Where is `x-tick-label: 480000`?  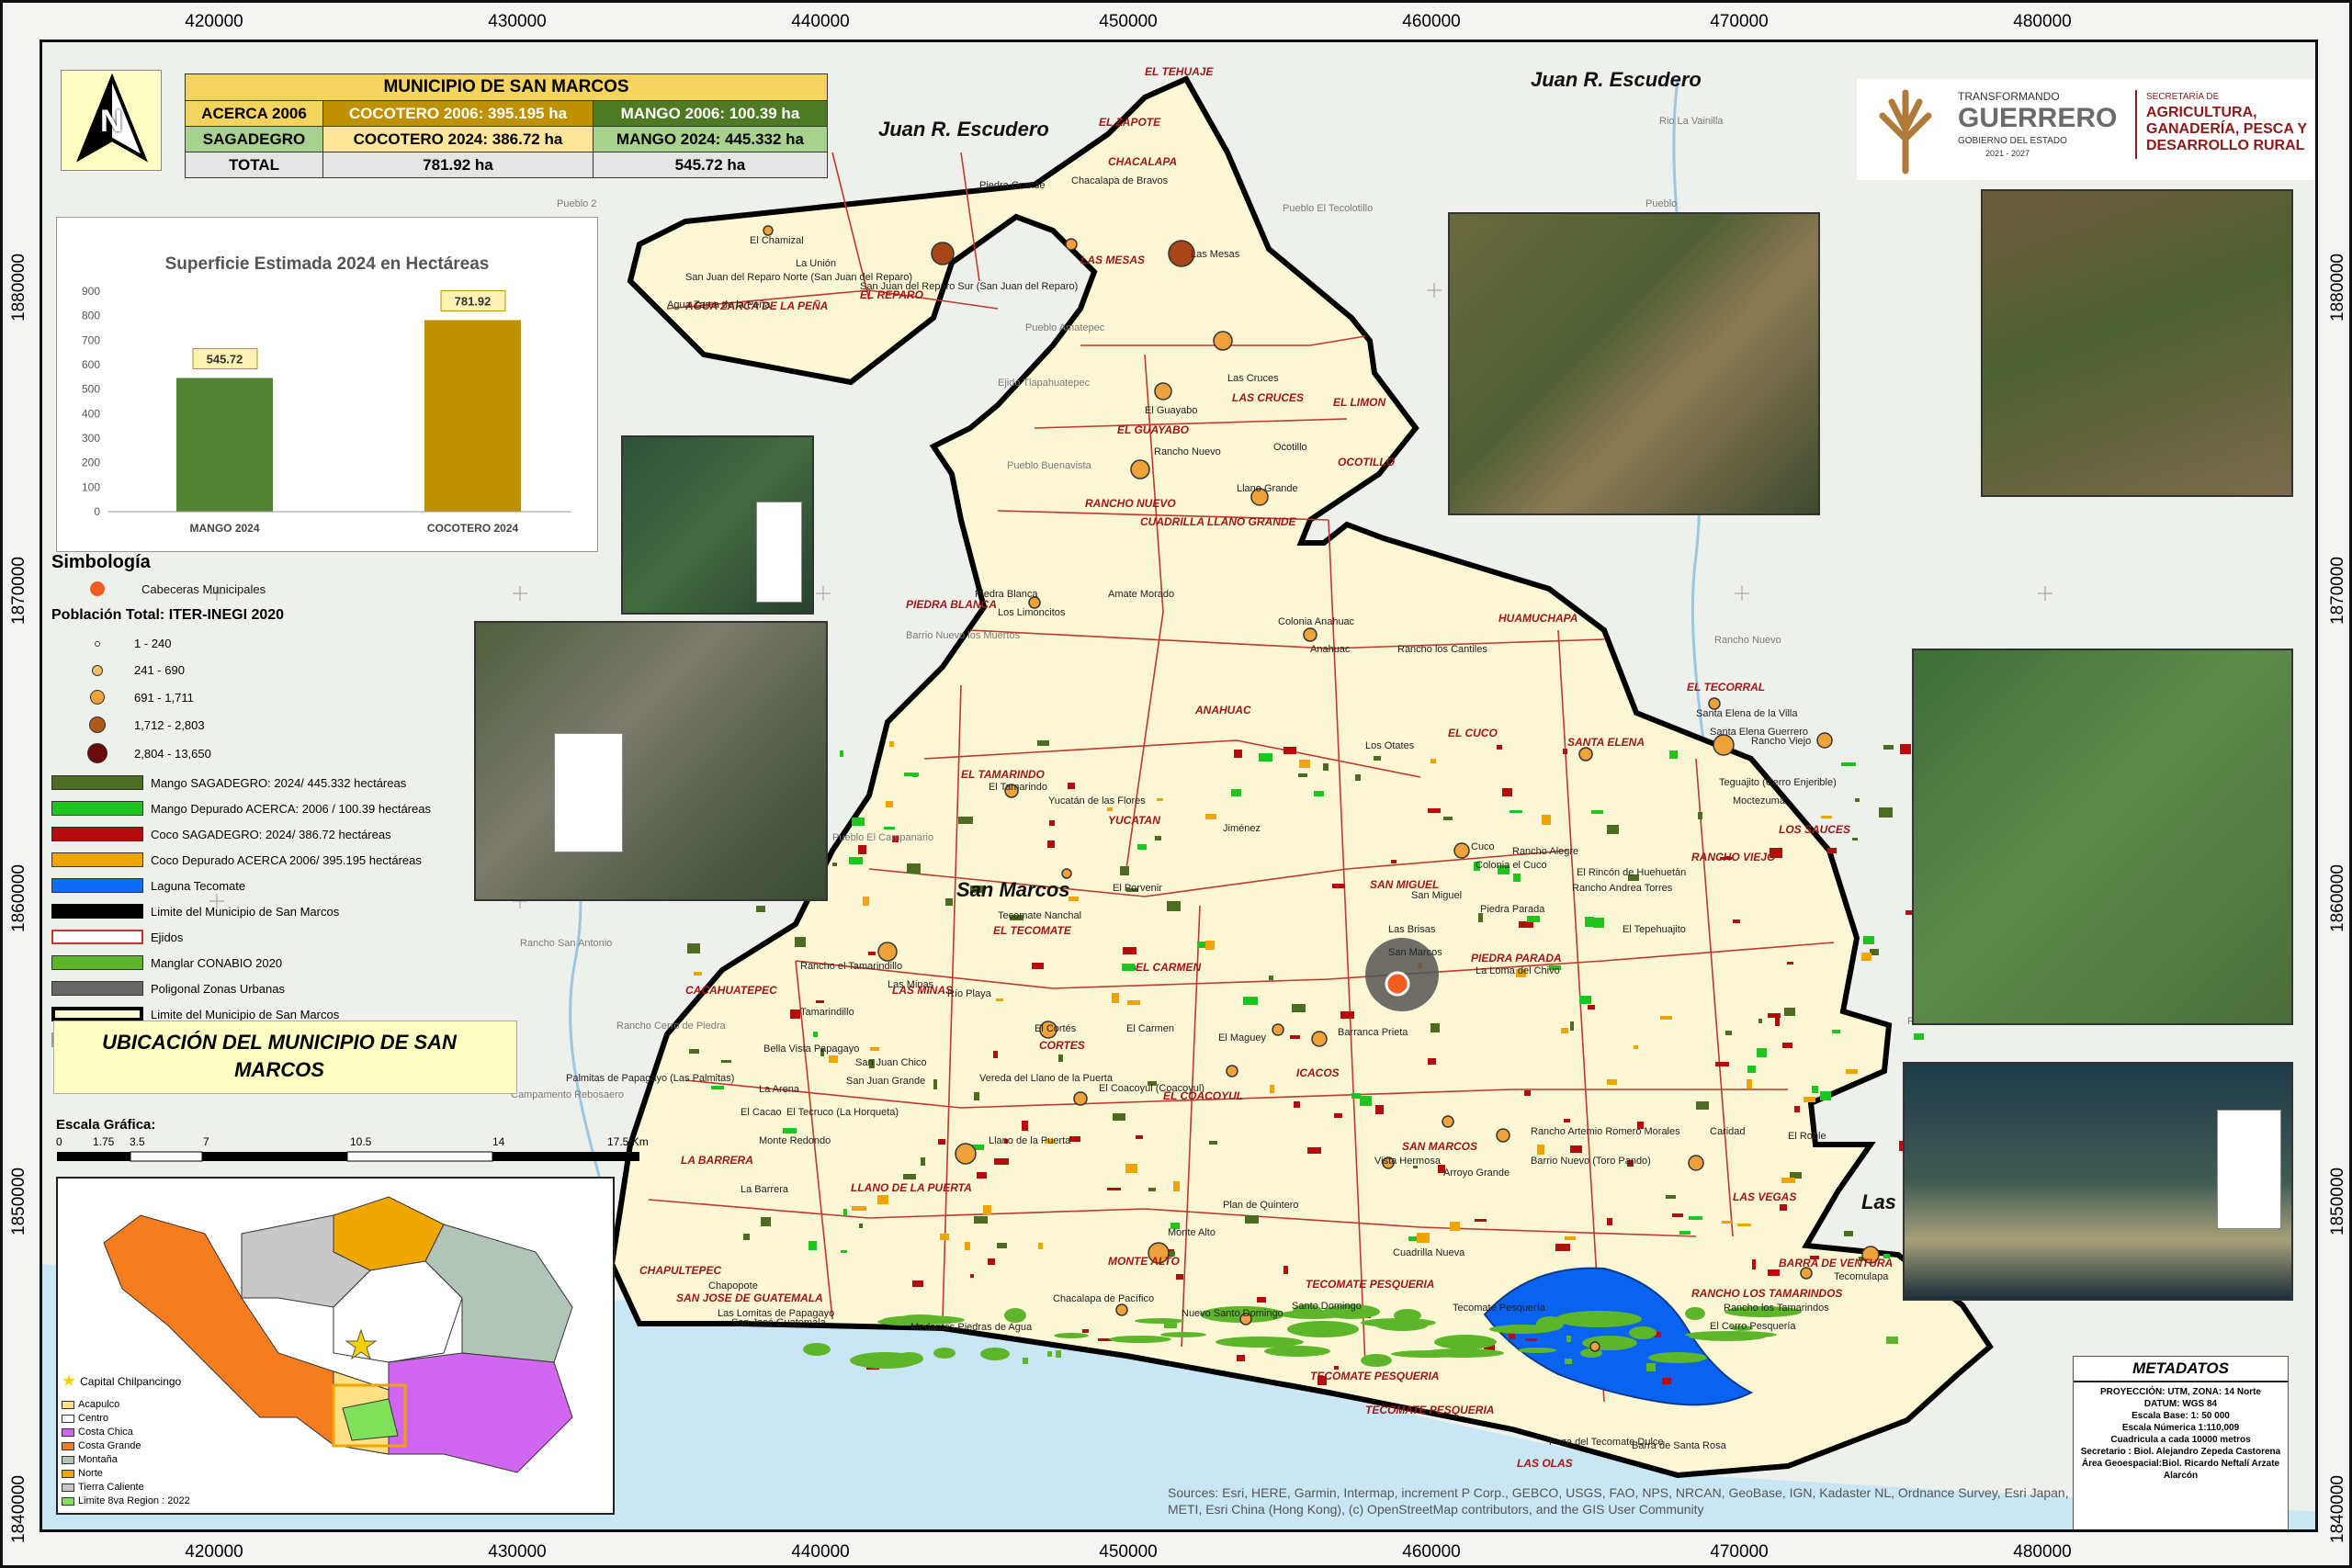 x-tick-label: 480000 is located at coordinates (2042, 21).